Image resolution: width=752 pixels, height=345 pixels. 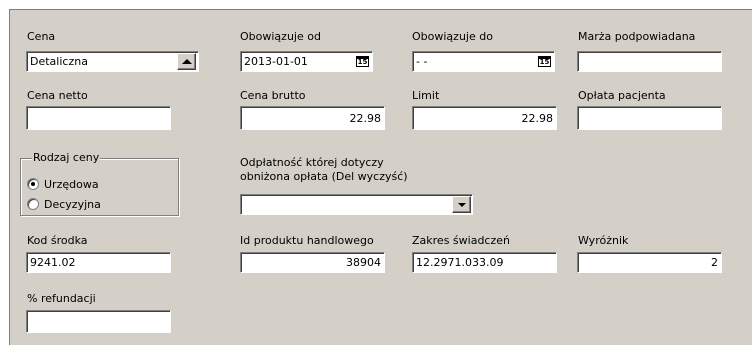 What do you see at coordinates (61, 298) in the screenshot?
I see `label-refundacja: % refundacji` at bounding box center [61, 298].